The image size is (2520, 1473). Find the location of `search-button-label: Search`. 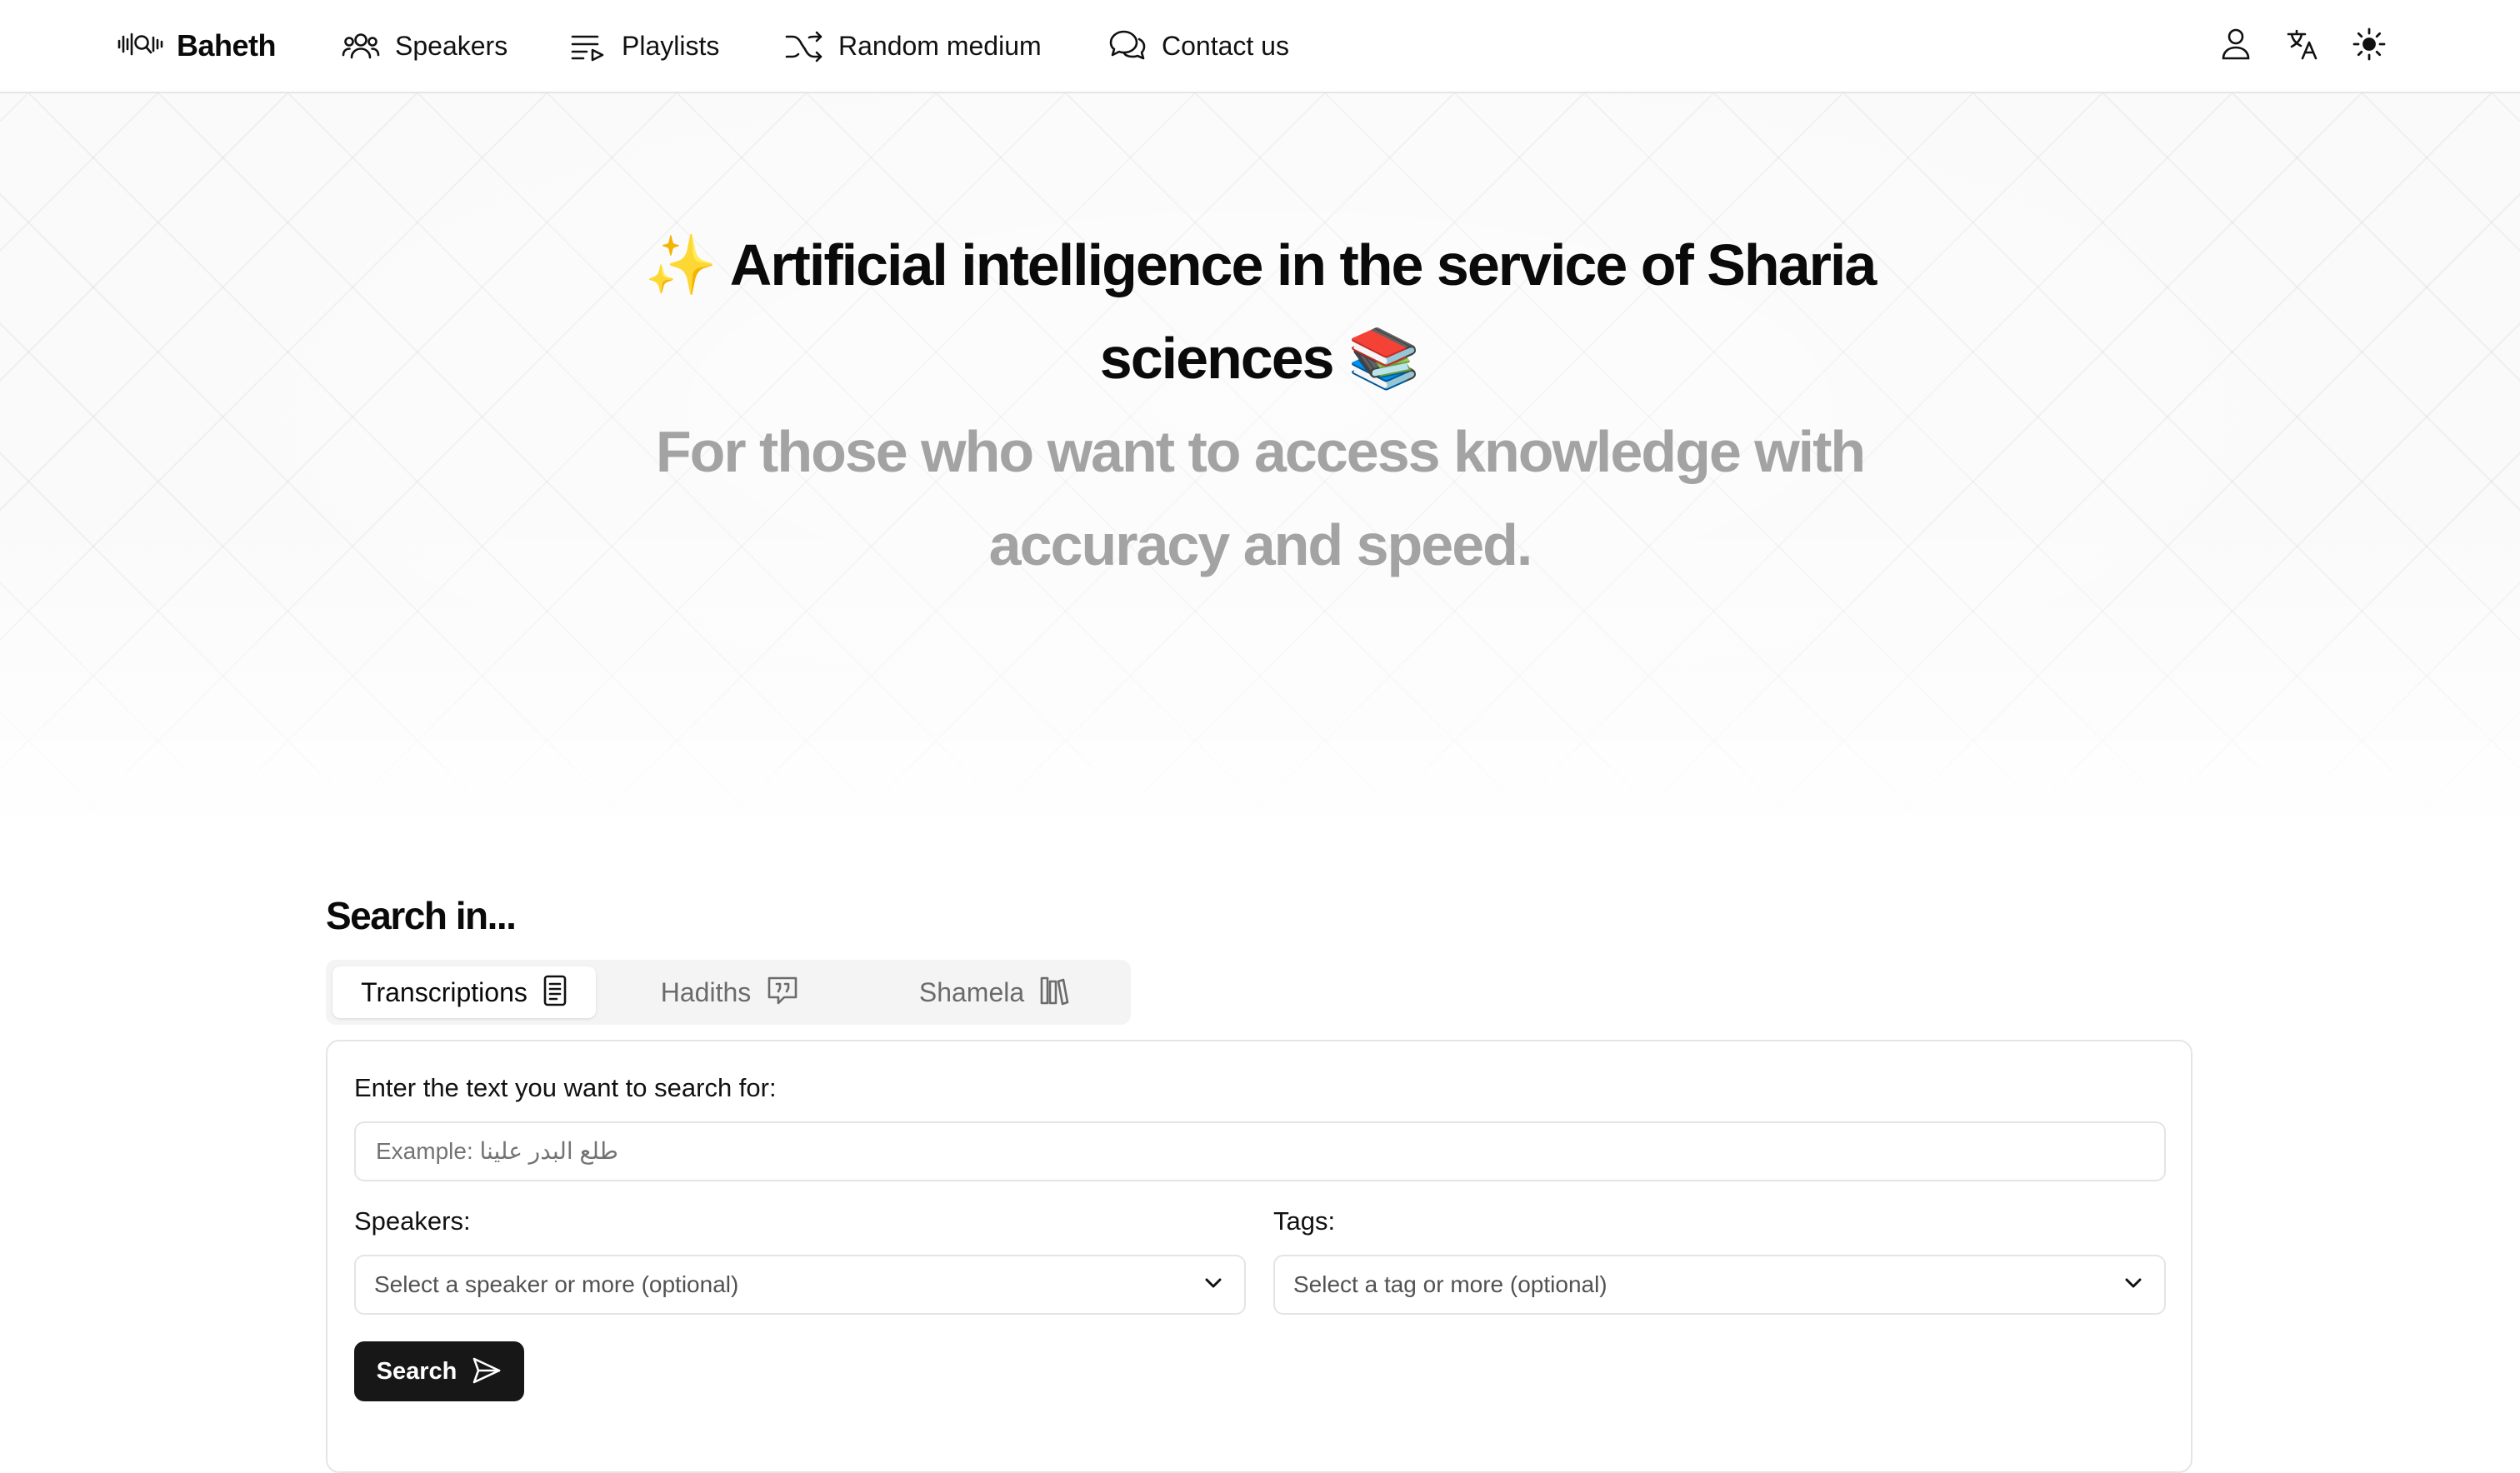

search-button-label: Search is located at coordinates (417, 1371).